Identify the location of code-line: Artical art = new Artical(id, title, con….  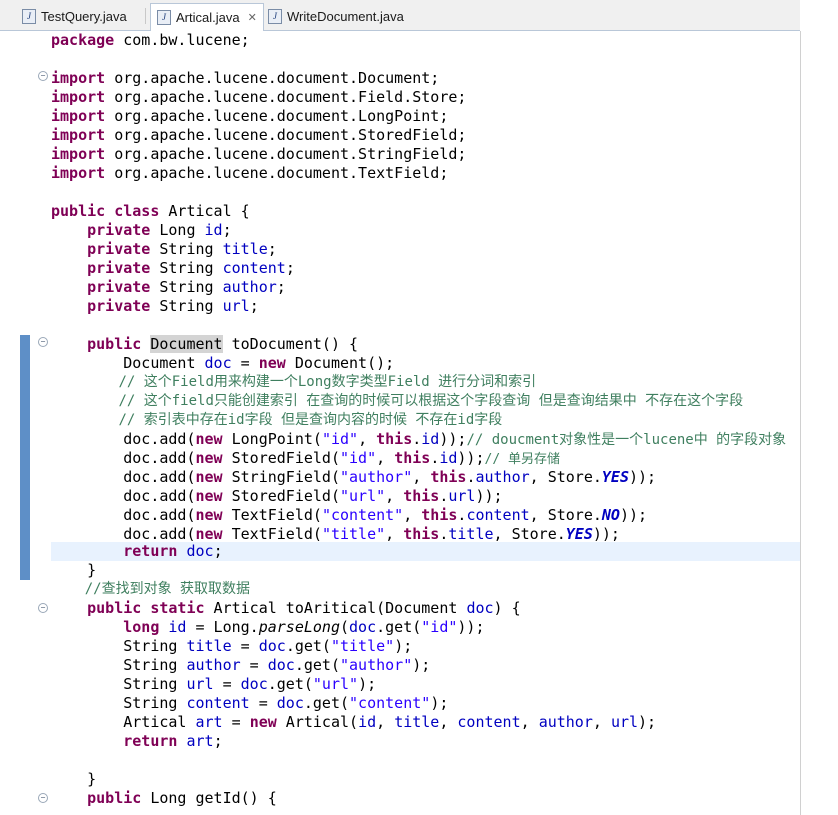
(353, 722).